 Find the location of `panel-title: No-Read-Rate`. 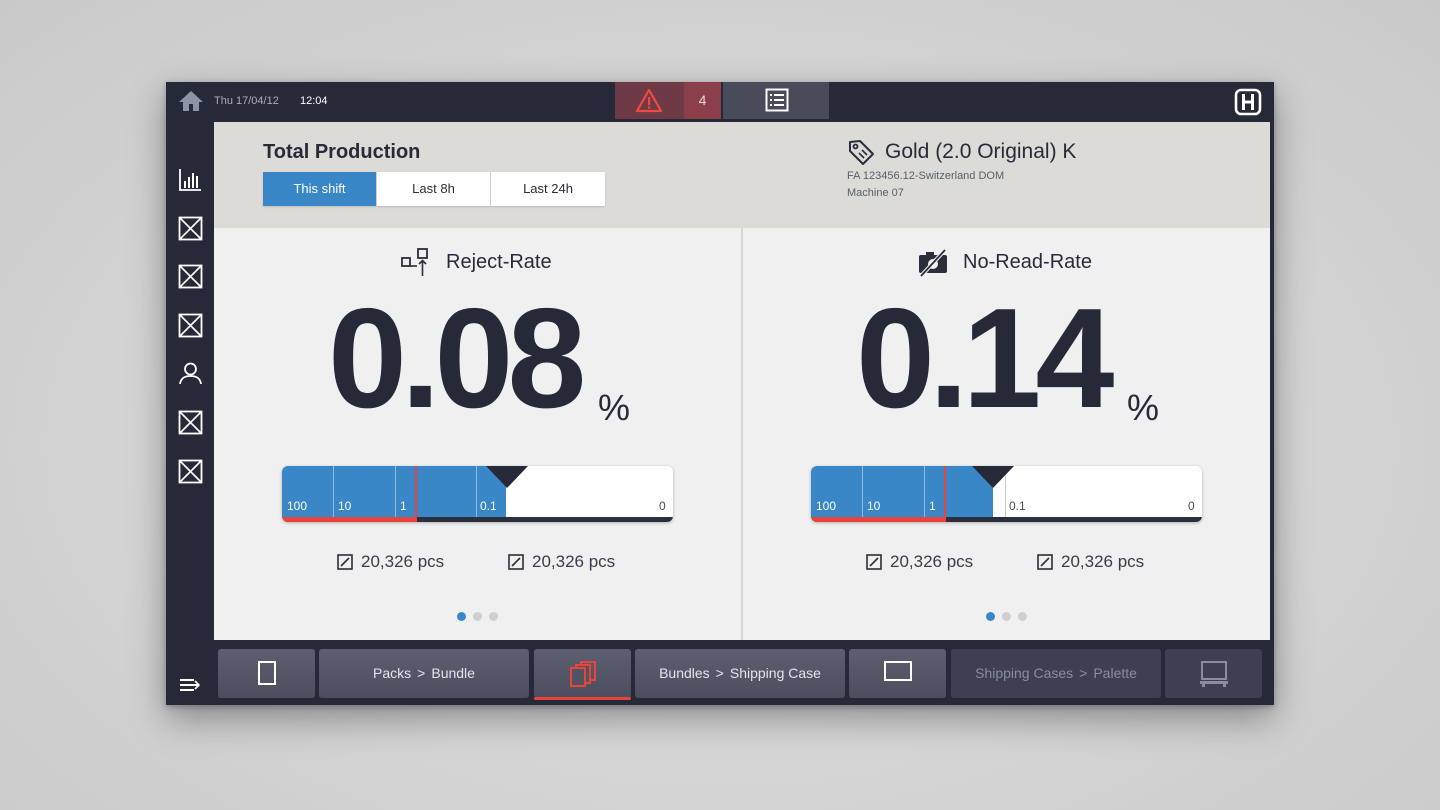

panel-title: No-Read-Rate is located at coordinates (1027, 262).